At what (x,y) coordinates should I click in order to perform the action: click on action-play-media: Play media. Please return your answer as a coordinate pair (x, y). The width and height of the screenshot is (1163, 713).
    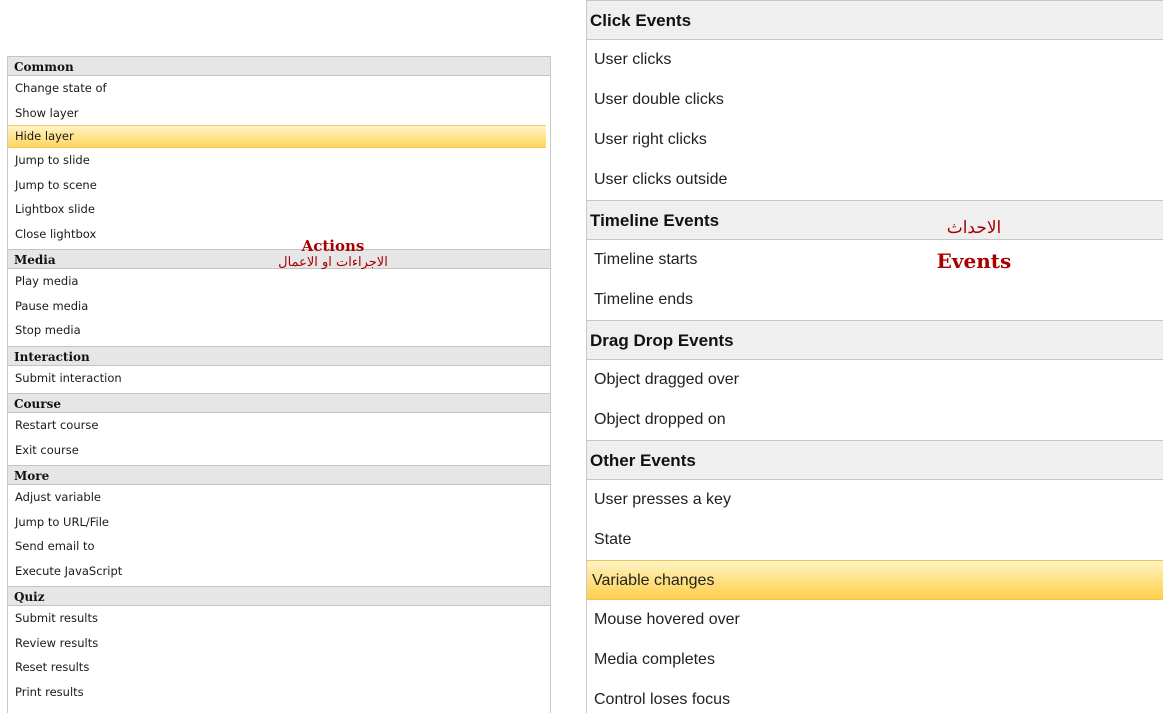
    Looking at the image, I should click on (279, 281).